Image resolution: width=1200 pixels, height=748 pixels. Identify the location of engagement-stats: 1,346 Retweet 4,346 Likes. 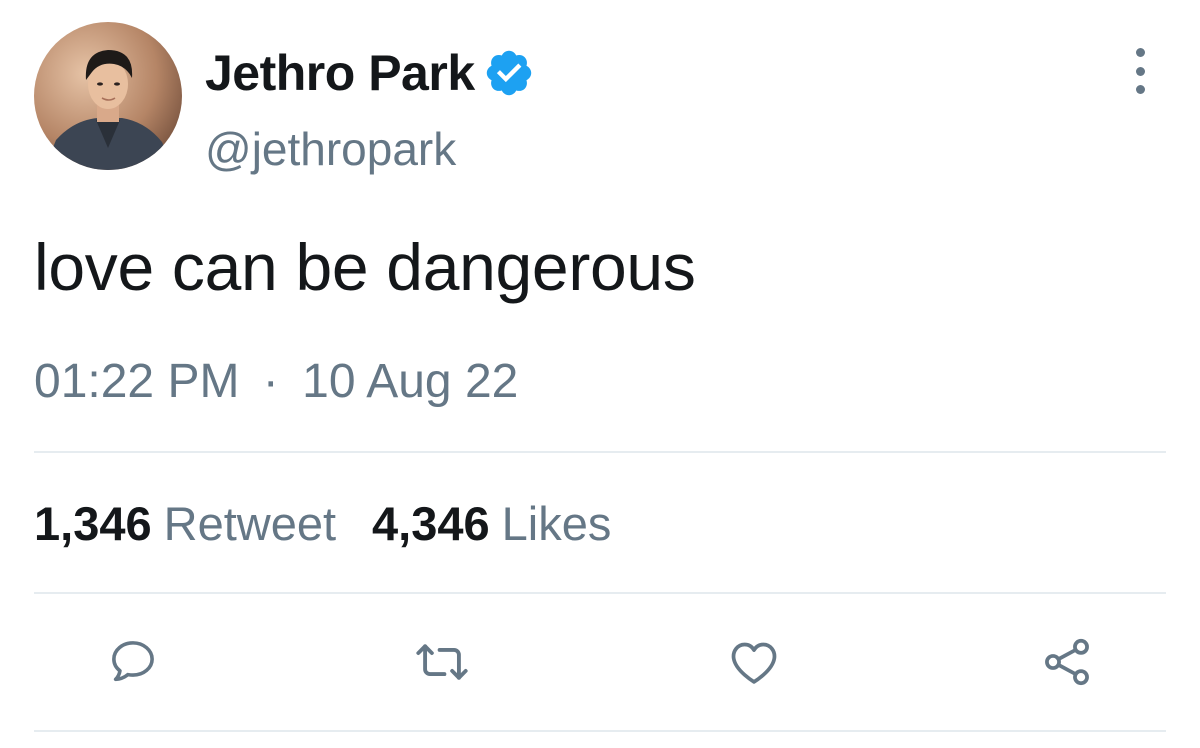
(322, 523).